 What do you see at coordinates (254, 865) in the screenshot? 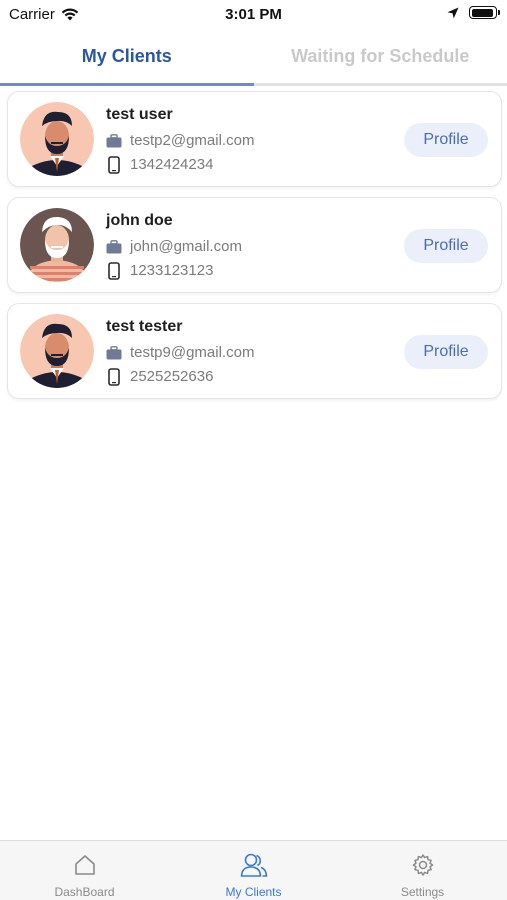
I see `users-icon` at bounding box center [254, 865].